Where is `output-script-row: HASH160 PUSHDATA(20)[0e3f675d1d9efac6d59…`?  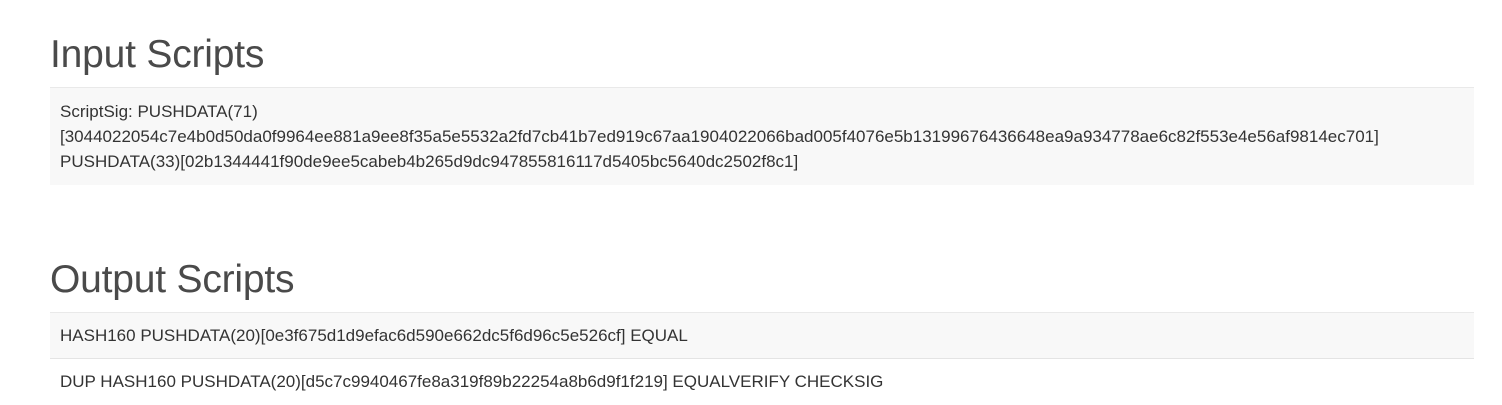 output-script-row: HASH160 PUSHDATA(20)[0e3f675d1d9efac6d59… is located at coordinates (762, 335).